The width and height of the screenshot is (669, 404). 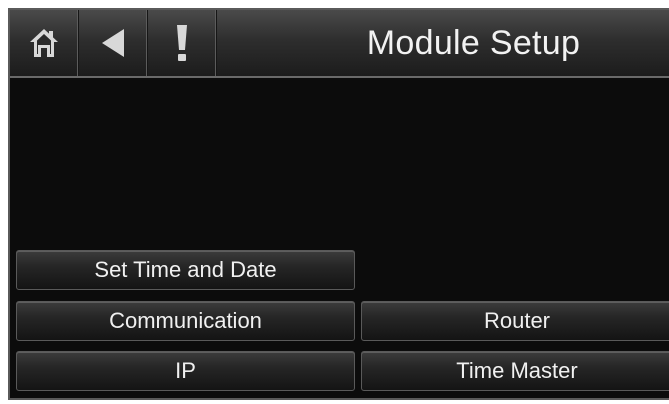 I want to click on home-button, so click(x=44, y=43).